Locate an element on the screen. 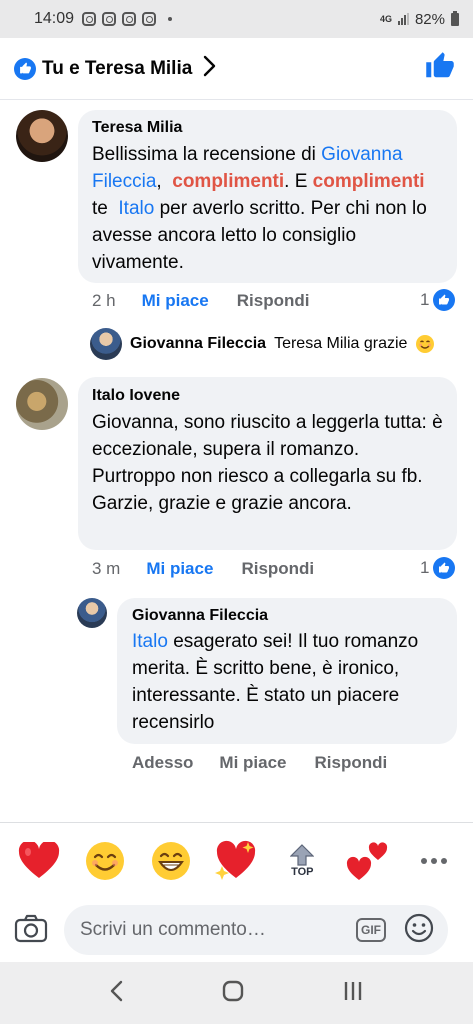  like-button-icon is located at coordinates (440, 68).